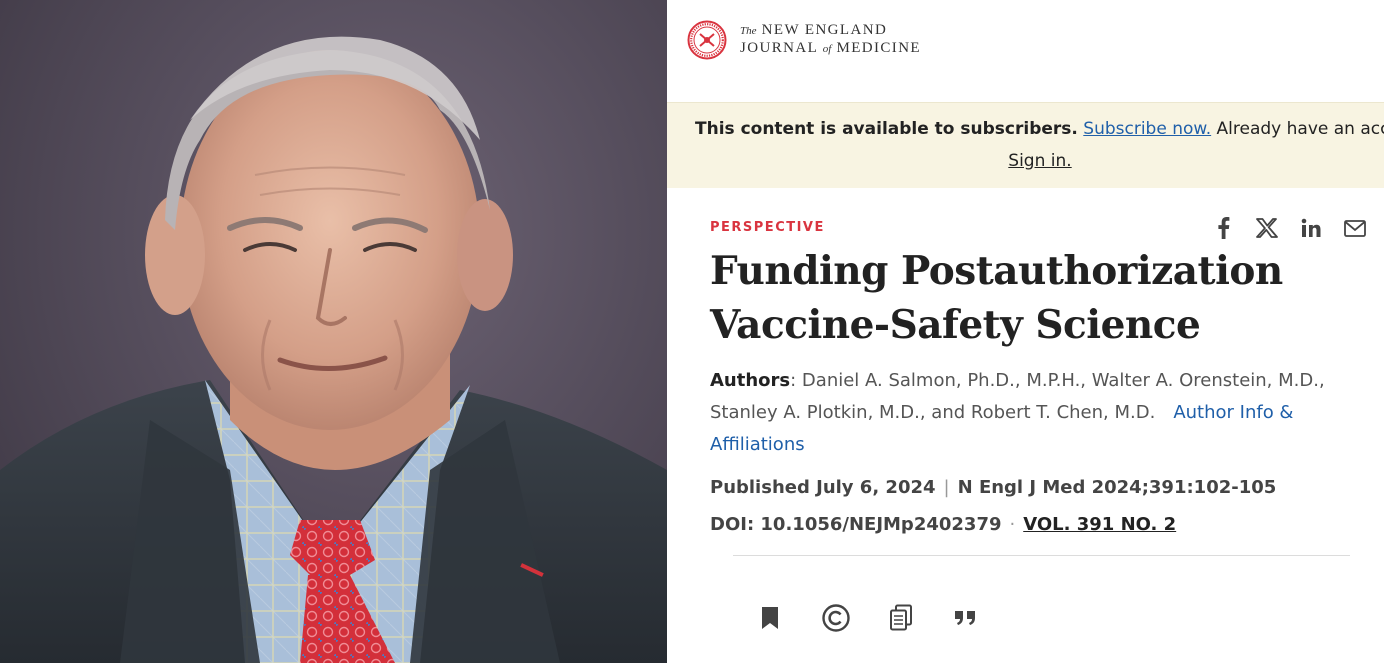 The height and width of the screenshot is (663, 1384). I want to click on authors-label: Authors, so click(750, 380).